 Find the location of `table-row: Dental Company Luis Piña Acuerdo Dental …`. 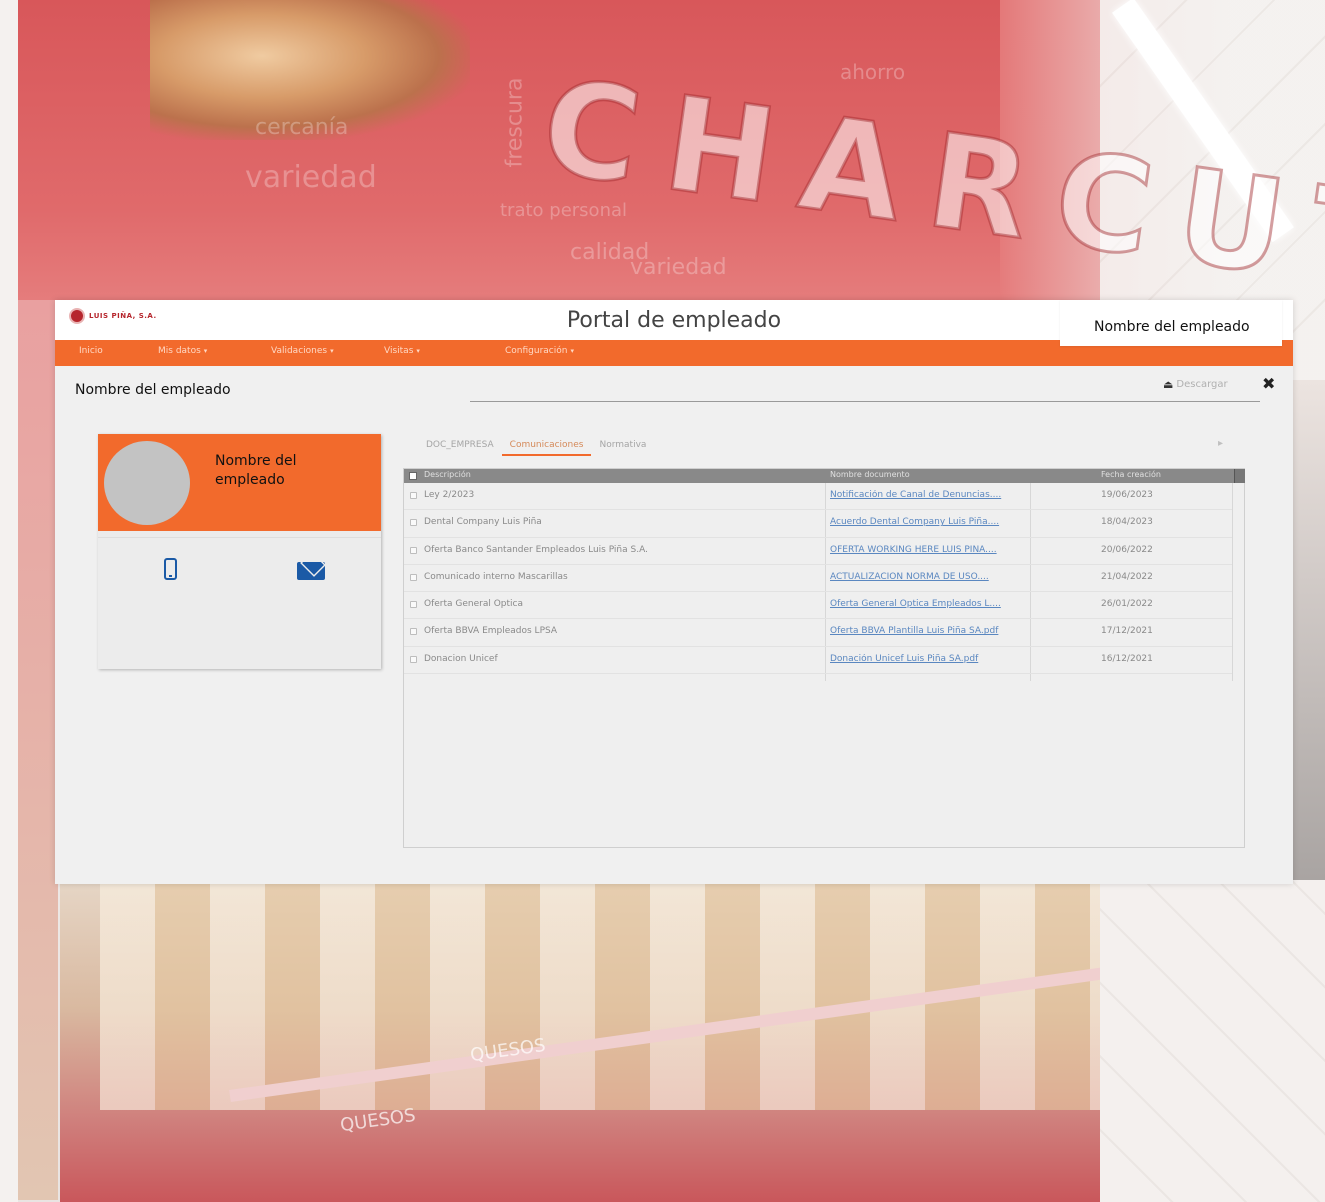

table-row: Dental Company Luis Piña Acuerdo Dental … is located at coordinates (818, 524).